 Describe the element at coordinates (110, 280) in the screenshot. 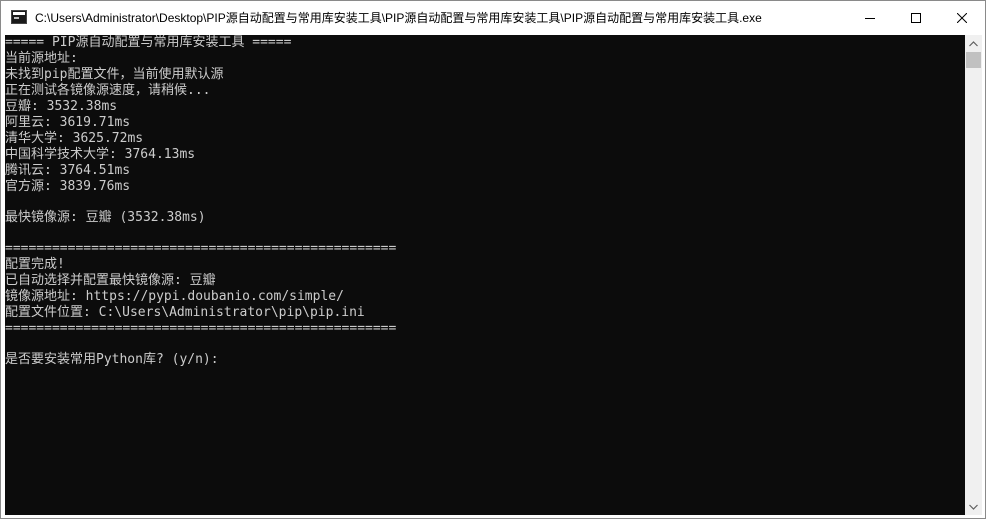

I see `console-line-auto-selected: 已自动选择并配置最快镜像源: 豆瓣` at that location.